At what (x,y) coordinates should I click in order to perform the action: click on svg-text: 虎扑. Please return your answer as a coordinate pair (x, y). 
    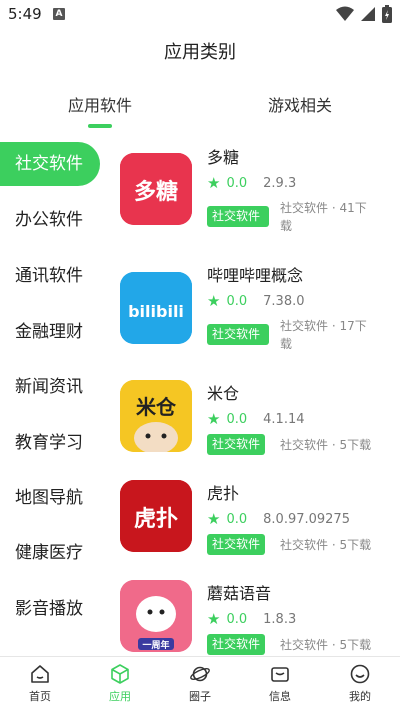
    Looking at the image, I should click on (156, 519).